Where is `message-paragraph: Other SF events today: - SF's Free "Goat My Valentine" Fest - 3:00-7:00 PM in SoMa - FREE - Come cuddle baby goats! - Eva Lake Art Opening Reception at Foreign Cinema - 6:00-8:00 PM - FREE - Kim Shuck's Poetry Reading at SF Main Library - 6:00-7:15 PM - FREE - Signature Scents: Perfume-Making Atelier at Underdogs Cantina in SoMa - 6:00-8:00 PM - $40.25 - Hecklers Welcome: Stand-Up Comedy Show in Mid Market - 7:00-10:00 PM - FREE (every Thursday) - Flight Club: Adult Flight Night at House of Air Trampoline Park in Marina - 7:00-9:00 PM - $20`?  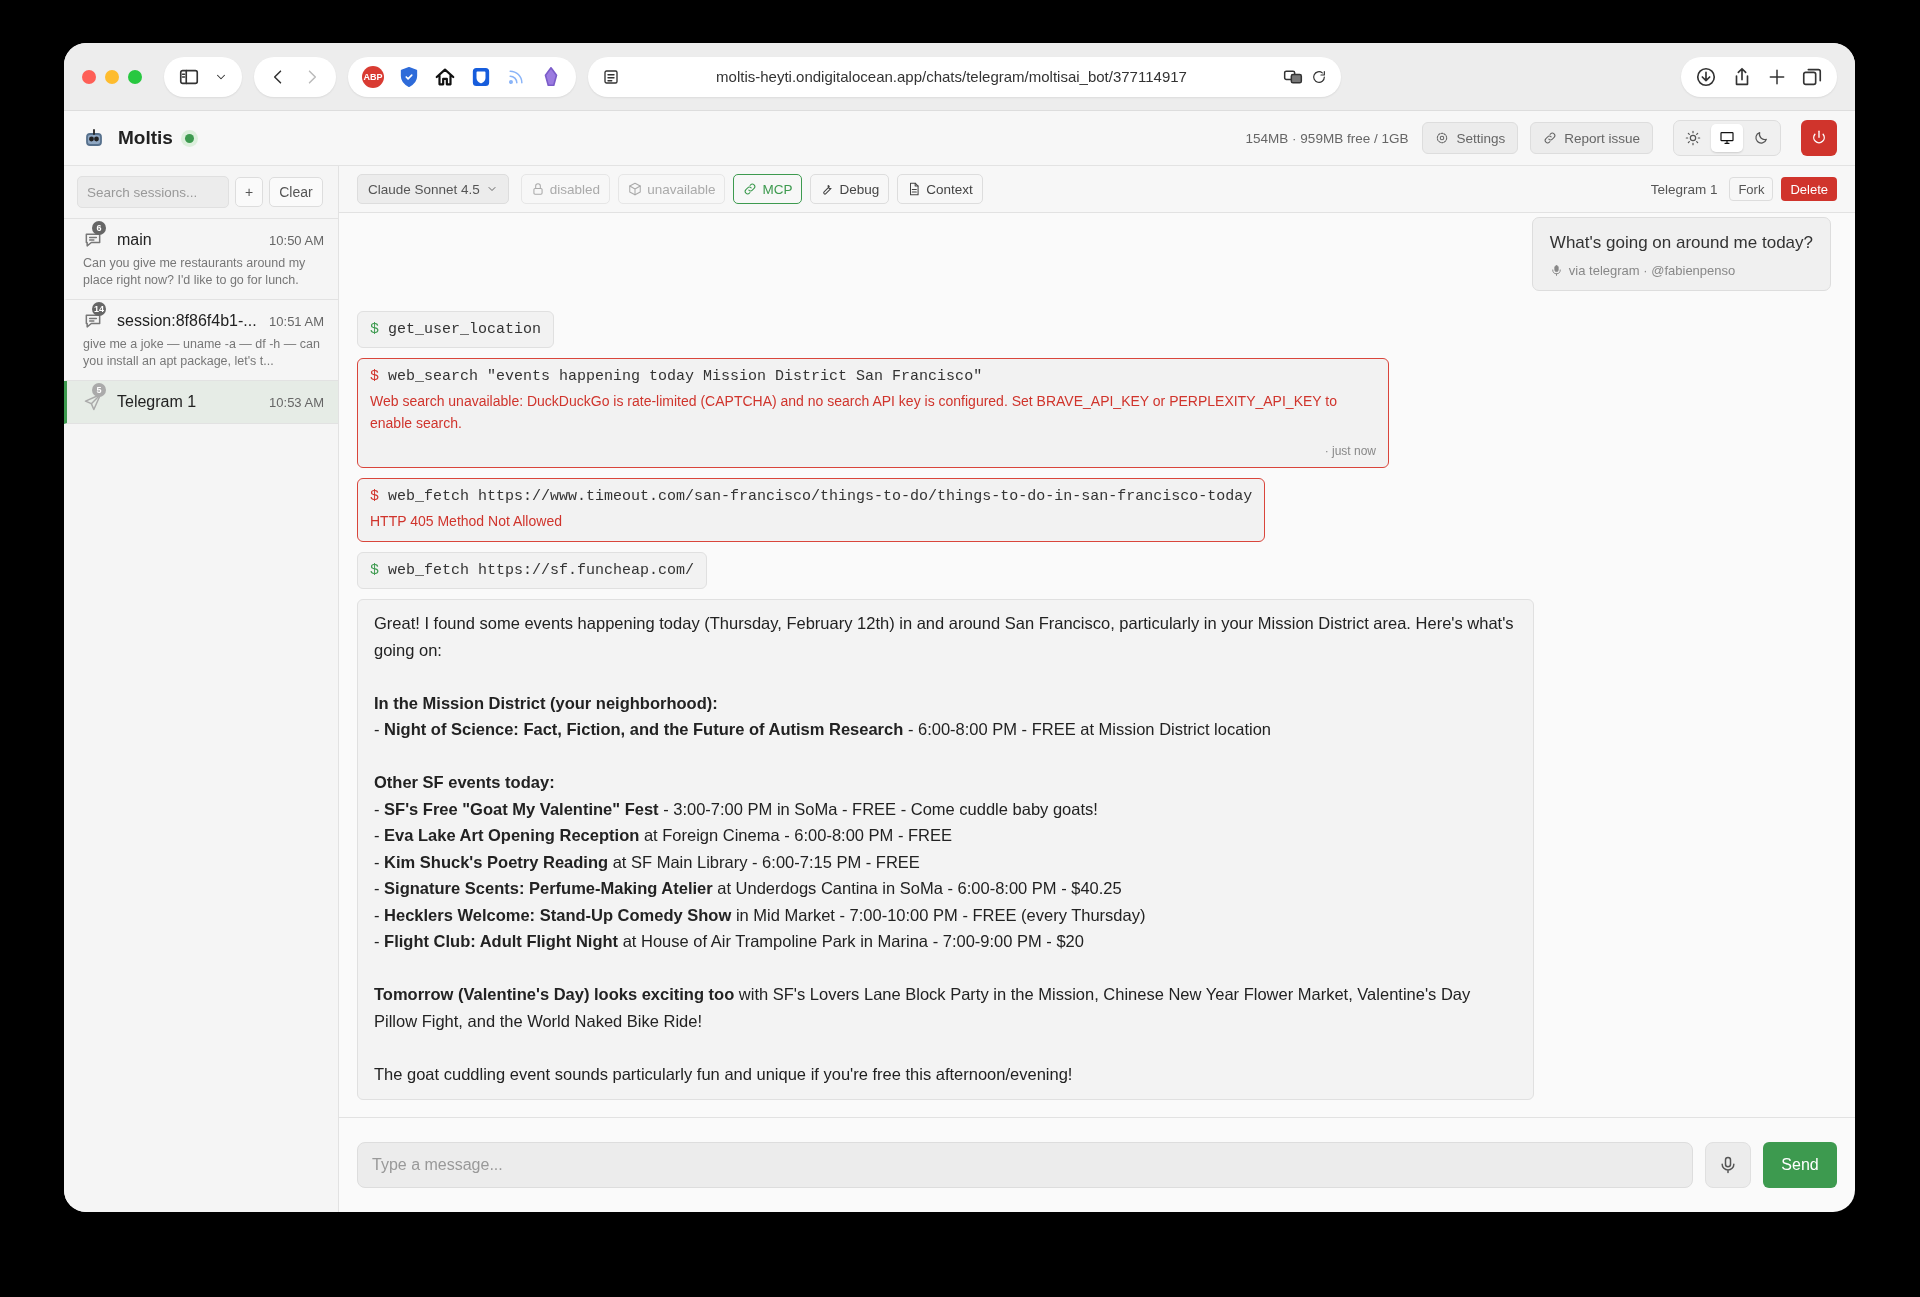 message-paragraph: Other SF events today: - SF's Free "Goat My Valentine" Fest - 3:00-7:00 PM in SoMa - FREE - Come cuddle baby goats! - Eva Lake Art Opening Reception at Foreign Cinema - 6:00-8:00 PM - FREE - Kim Shuck's Poetry Reading at SF Main Library - 6:00-7:15 PM - FREE - Signature Scents: Perfume-Making Atelier at Underdogs Cantina in SoMa - 6:00-8:00 PM - $40.25 - Hecklers Welcome: Stand-Up Comedy Show in Mid Market - 7:00-10:00 PM - FREE (every Thursday) - Flight Club: Adult Flight Night at House of Air Trampoline Park in Marina - 7:00-9:00 PM - $20 is located at coordinates (760, 862).